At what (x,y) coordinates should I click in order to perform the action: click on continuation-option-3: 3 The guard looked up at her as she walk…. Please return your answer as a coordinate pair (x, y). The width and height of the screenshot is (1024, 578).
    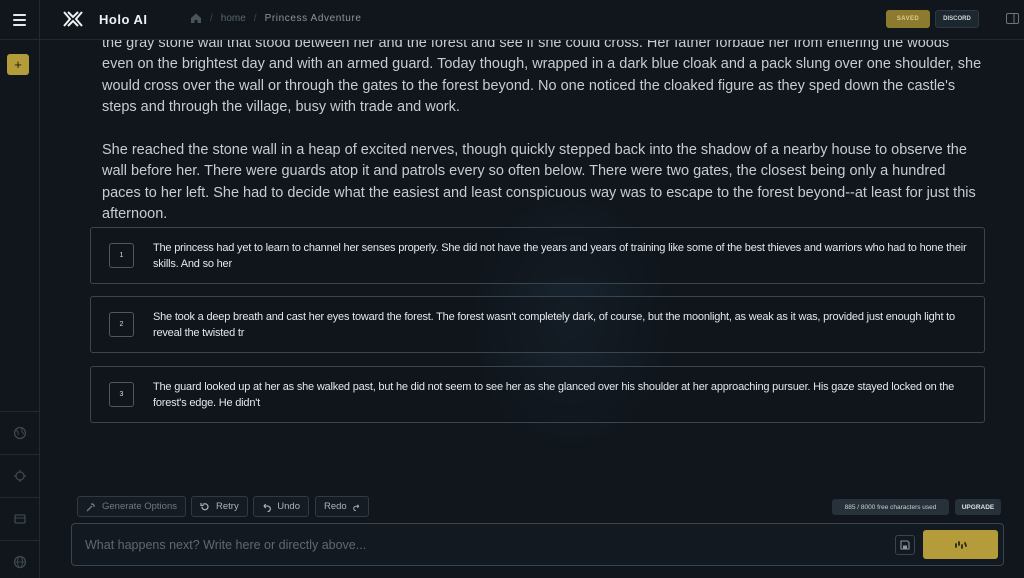
    Looking at the image, I should click on (537, 394).